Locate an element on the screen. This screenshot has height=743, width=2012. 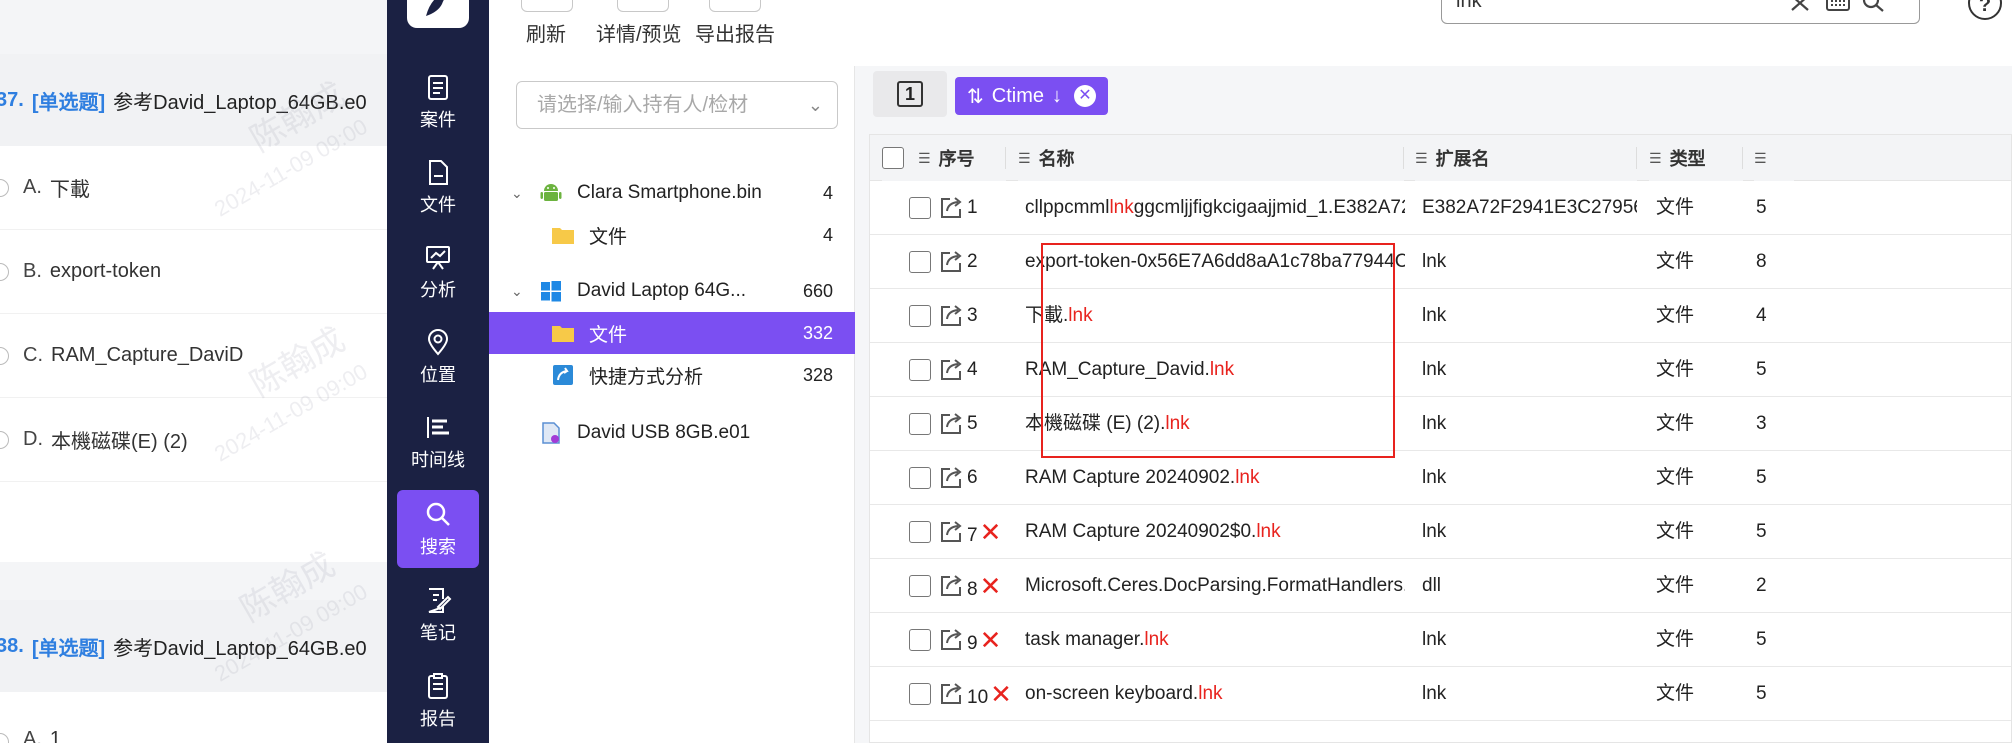
name-match: lnk is located at coordinates (1121, 207).